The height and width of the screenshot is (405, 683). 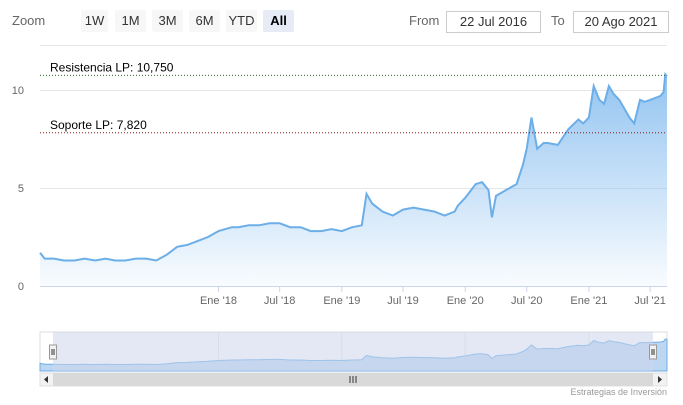 I want to click on navigator-selection, so click(x=353, y=351).